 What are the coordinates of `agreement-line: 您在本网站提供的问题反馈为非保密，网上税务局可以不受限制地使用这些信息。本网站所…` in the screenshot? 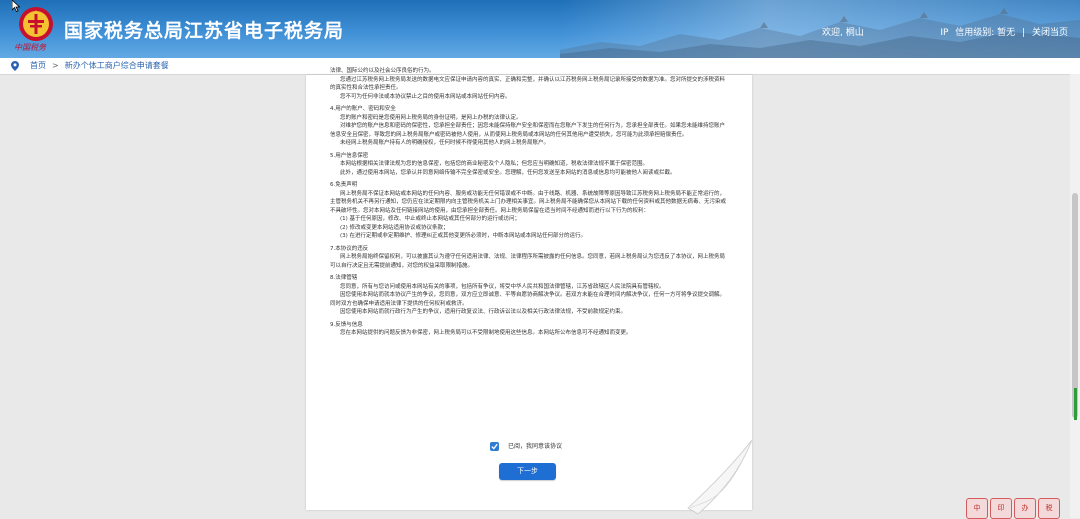 It's located at (486, 333).